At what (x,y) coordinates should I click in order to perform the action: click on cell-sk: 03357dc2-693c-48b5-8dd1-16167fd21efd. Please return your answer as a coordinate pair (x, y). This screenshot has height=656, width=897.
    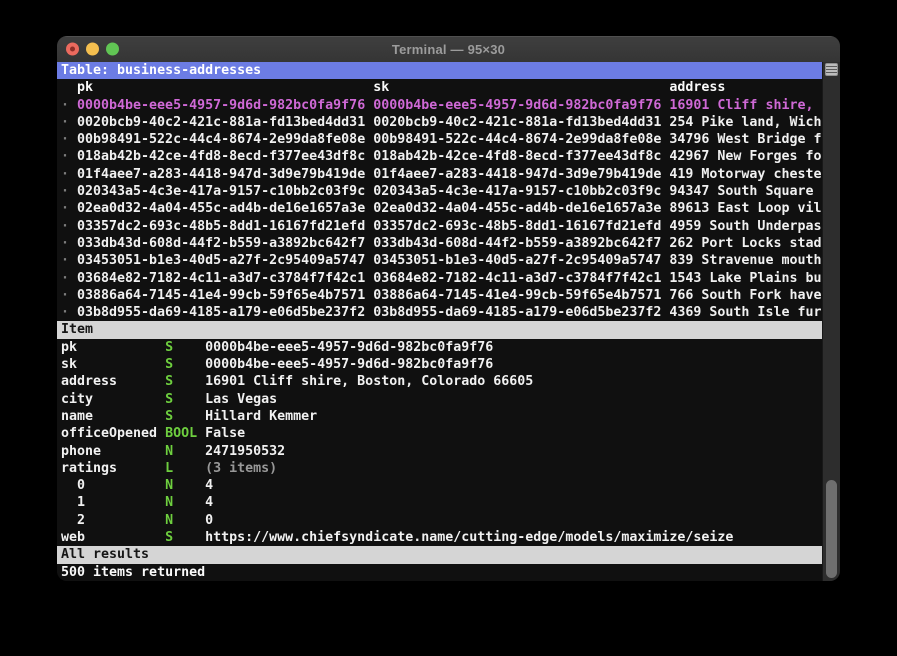
    Looking at the image, I should click on (517, 226).